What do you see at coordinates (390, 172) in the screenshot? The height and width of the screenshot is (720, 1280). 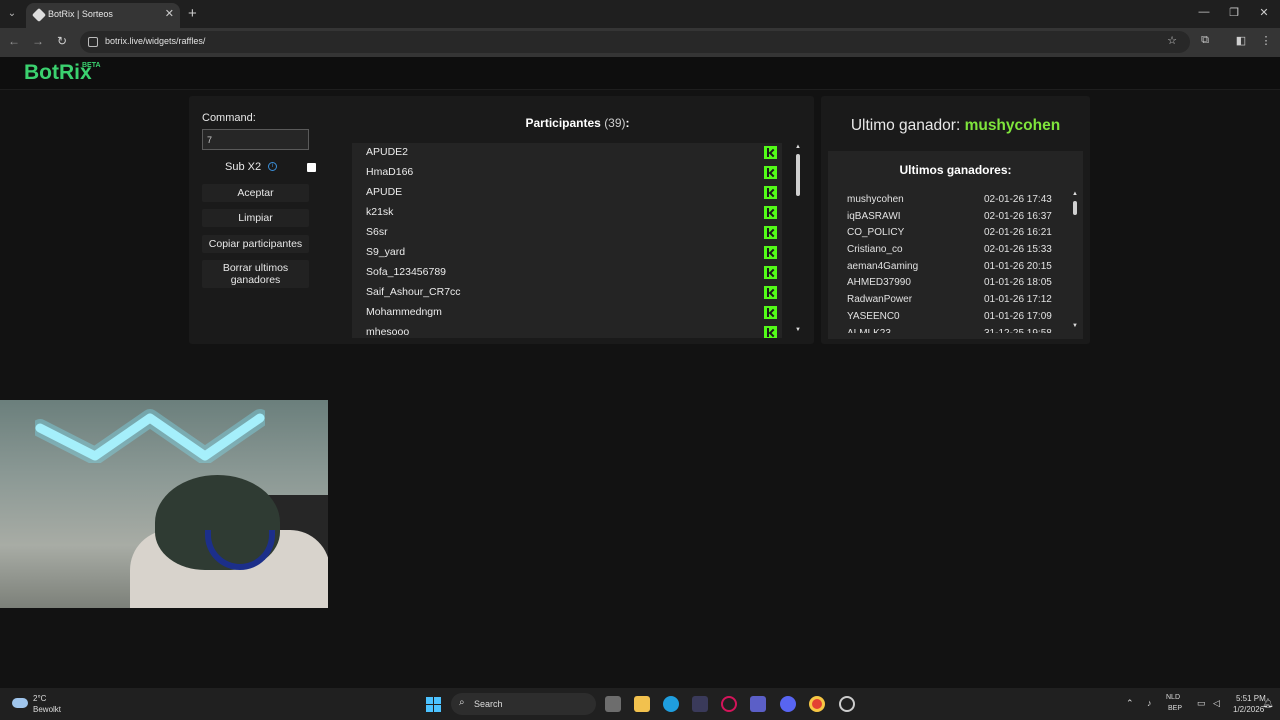 I see `participant-name: HmaD166` at bounding box center [390, 172].